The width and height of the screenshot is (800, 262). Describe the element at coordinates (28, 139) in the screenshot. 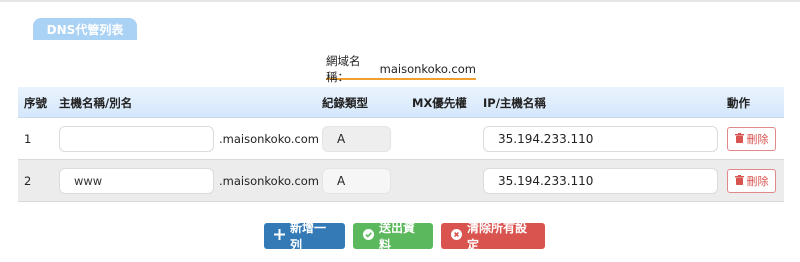

I see `row-seq: 1` at that location.